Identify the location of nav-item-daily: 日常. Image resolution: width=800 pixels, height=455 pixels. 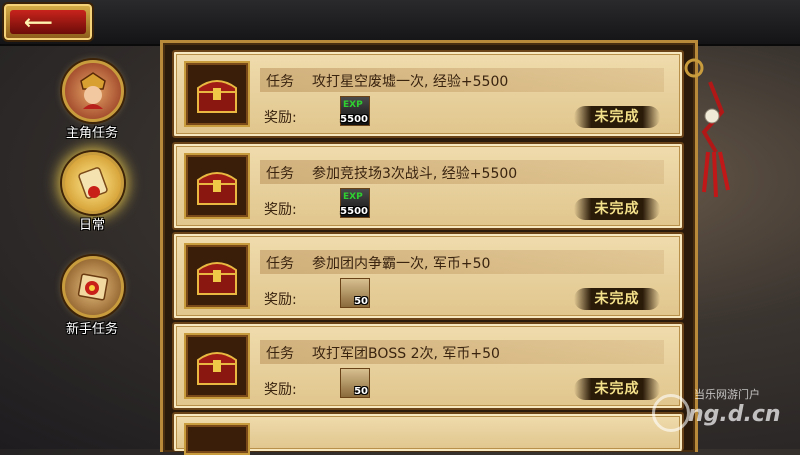
(92, 197).